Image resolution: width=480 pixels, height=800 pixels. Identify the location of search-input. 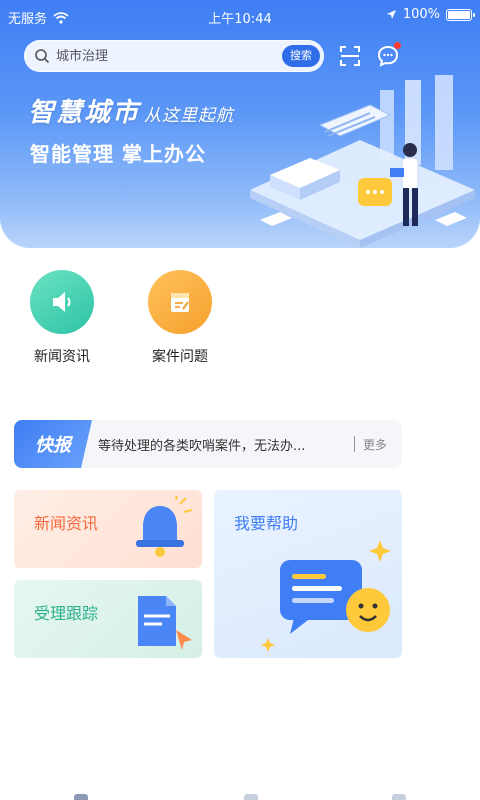
(161, 56).